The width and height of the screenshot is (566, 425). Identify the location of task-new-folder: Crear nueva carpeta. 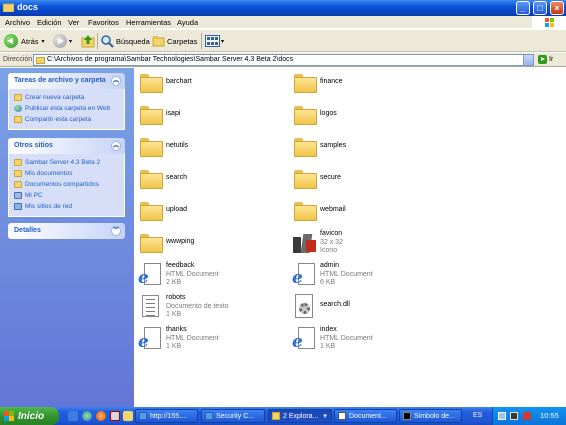
(69, 97).